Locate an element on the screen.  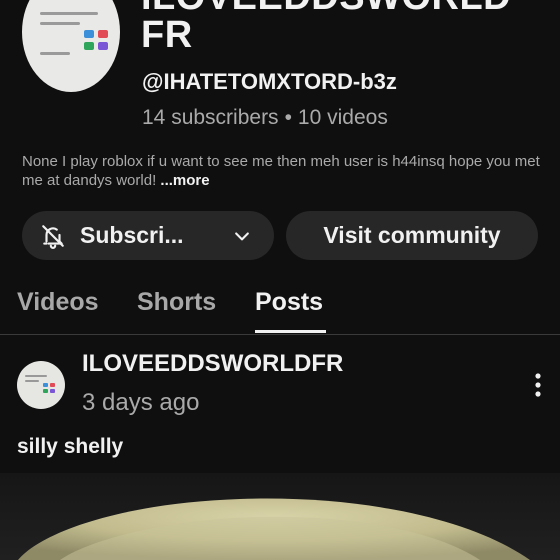
chevron-down-icon is located at coordinates (242, 235).